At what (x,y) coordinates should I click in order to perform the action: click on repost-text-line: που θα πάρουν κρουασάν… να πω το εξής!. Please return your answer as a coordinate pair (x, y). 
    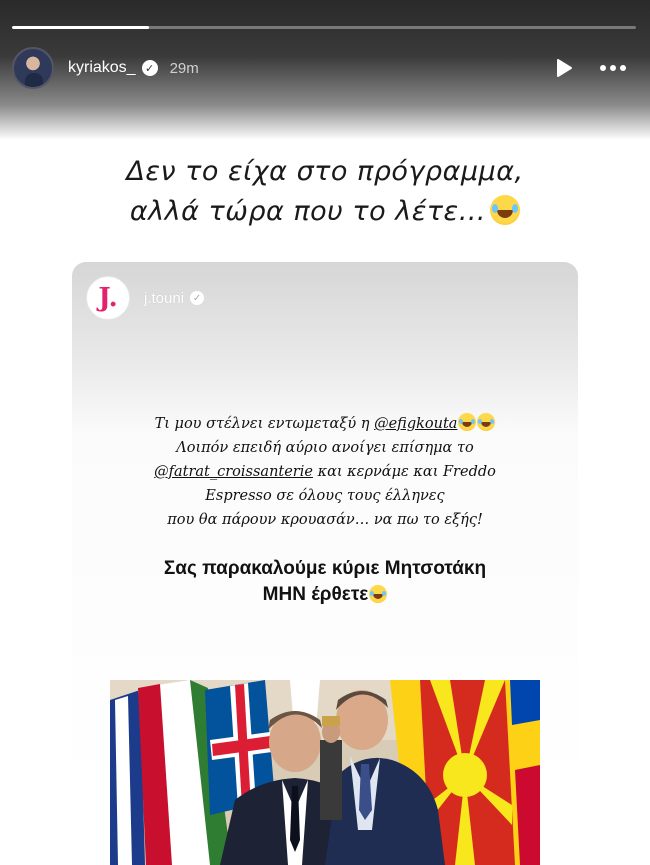
    Looking at the image, I should click on (325, 520).